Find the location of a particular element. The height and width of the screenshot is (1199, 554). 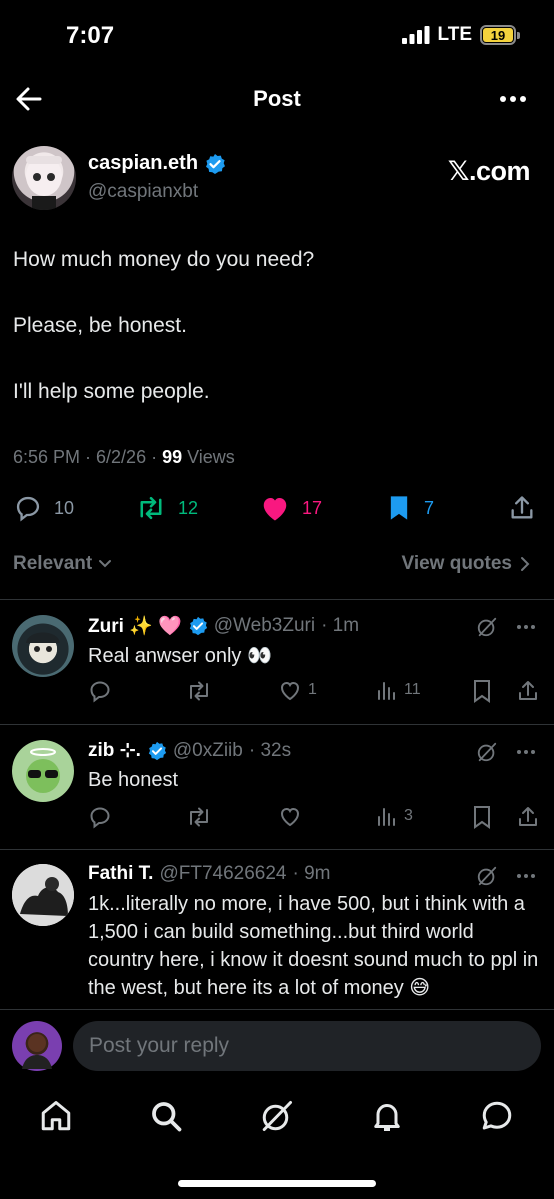

like-count: 17 is located at coordinates (312, 507).